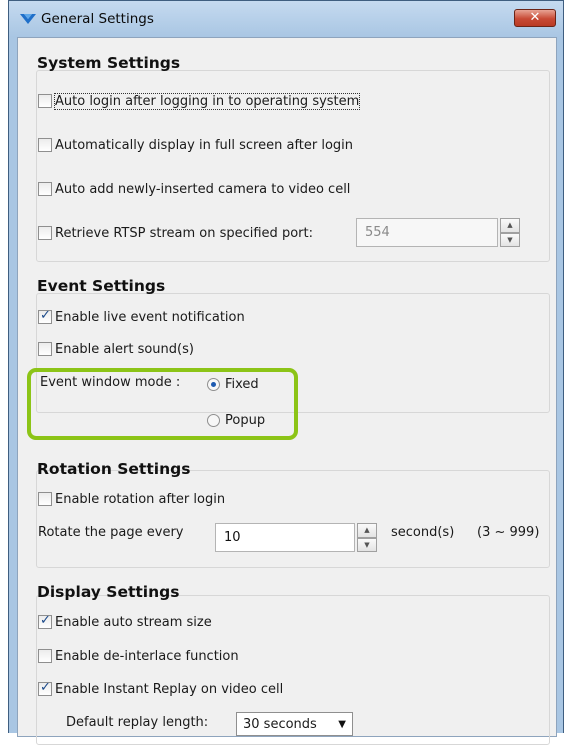 The height and width of the screenshot is (745, 573). Describe the element at coordinates (97, 19) in the screenshot. I see `window-title: General Settings` at that location.